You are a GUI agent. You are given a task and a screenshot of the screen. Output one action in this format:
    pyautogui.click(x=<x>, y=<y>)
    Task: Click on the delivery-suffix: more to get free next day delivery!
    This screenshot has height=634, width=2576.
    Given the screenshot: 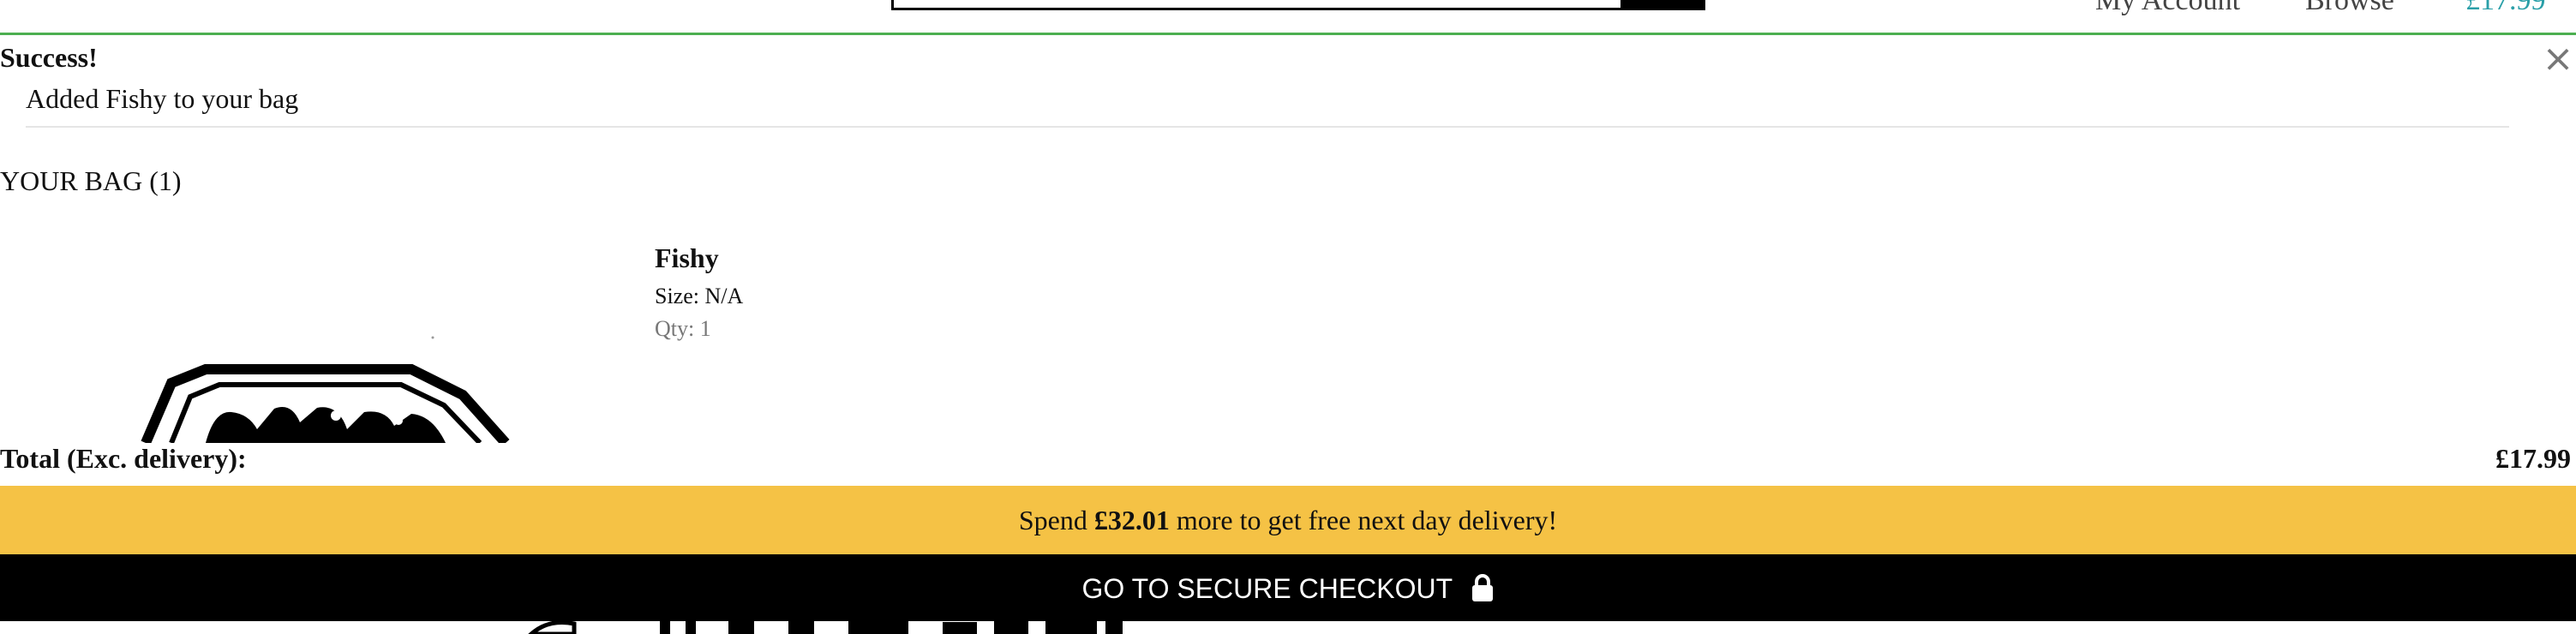 What is the action you would take?
    pyautogui.click(x=1363, y=520)
    